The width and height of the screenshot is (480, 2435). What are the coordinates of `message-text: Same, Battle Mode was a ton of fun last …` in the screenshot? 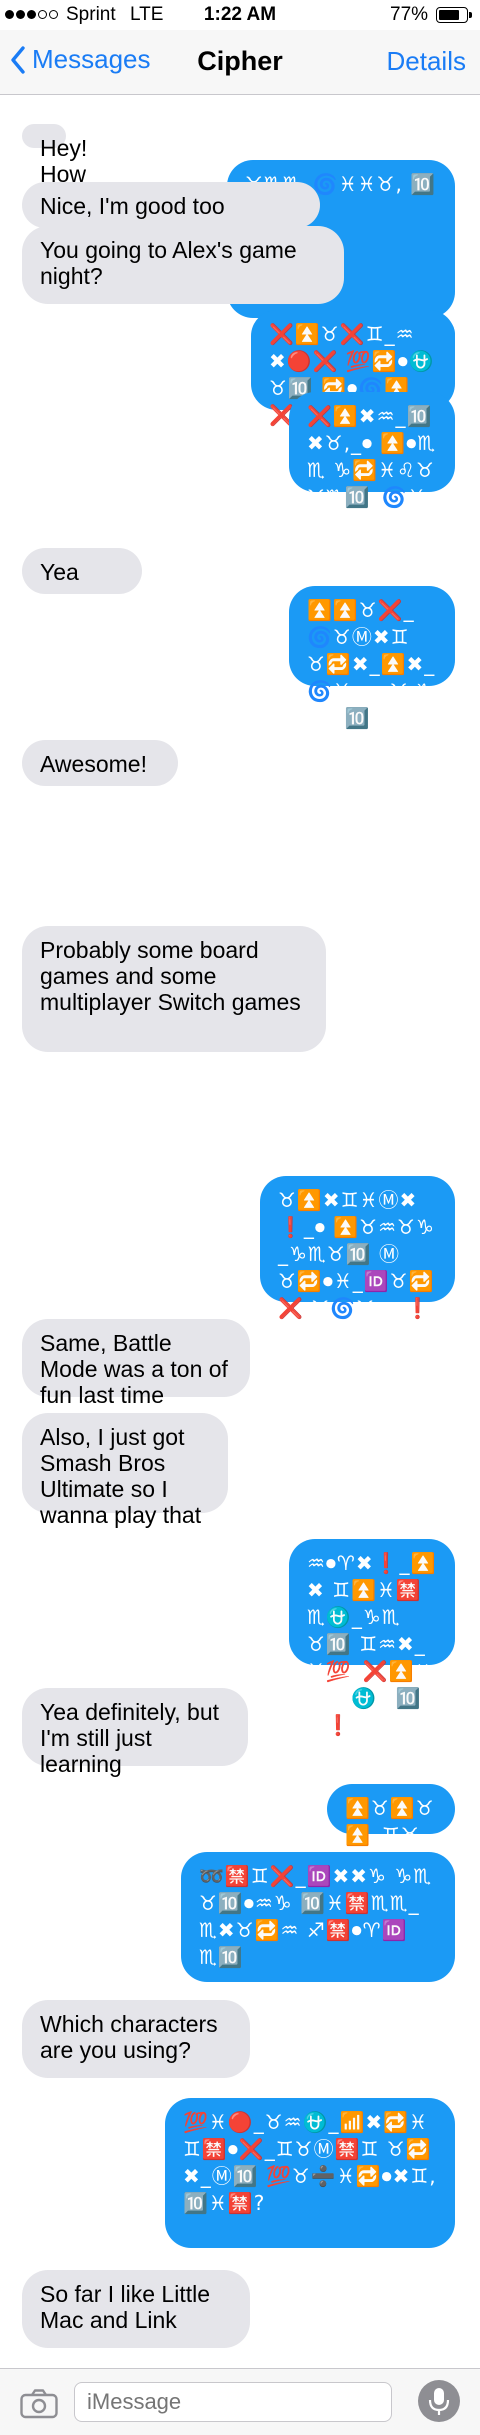 It's located at (134, 1369).